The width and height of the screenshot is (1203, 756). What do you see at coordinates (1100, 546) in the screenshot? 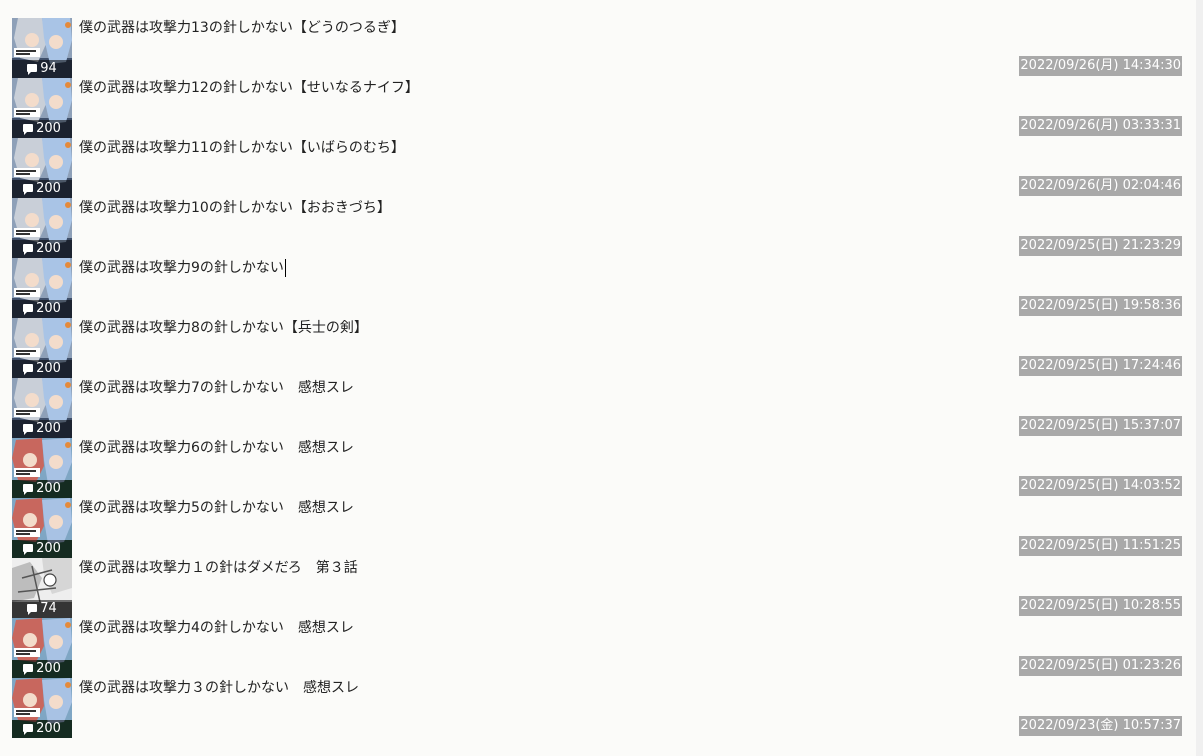
I see `thread-date: 2022/09/25(日) 11:51:25` at bounding box center [1100, 546].